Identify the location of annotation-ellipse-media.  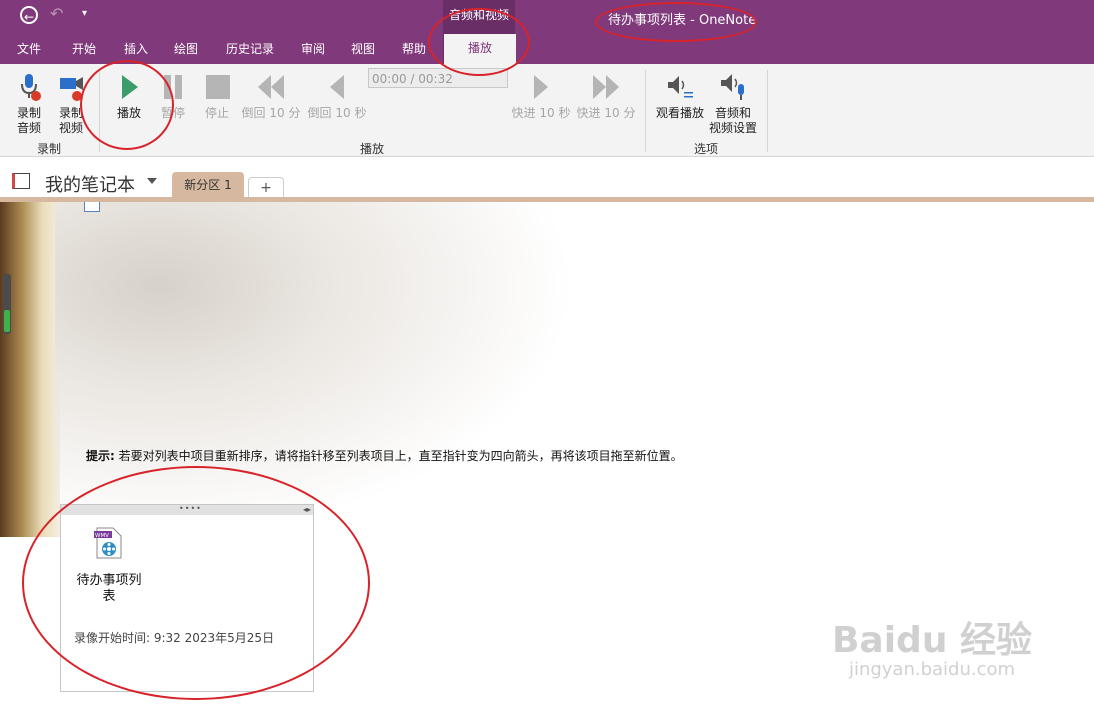
(196, 583).